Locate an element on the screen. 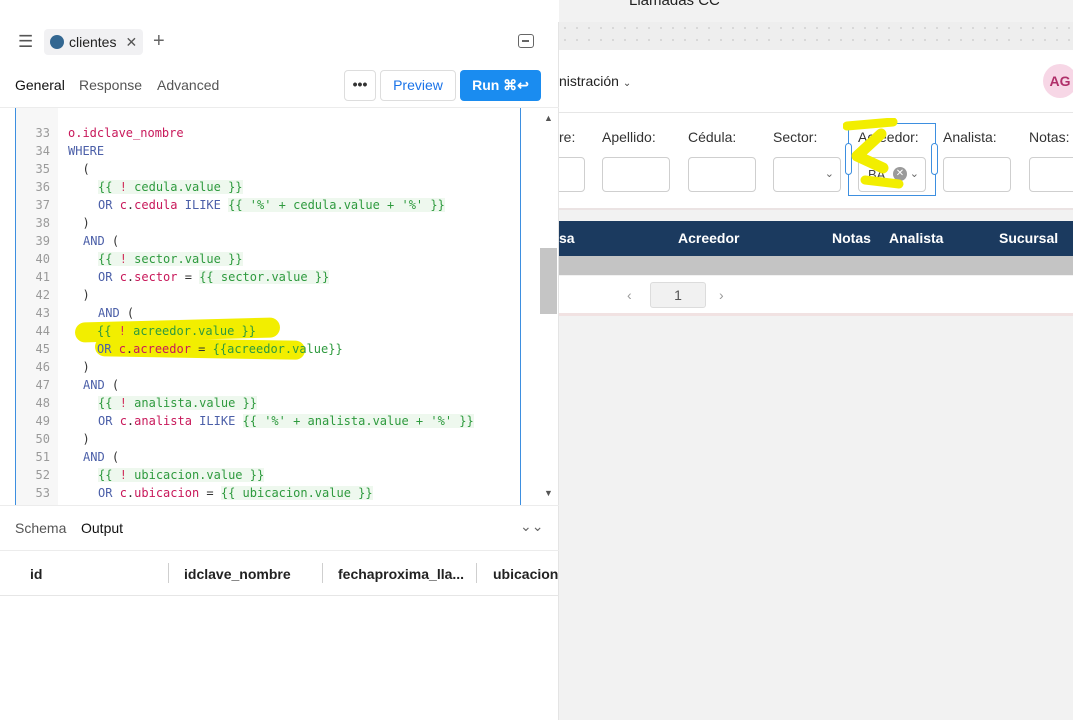 The image size is (1073, 720). filter-sector: Sector: ⌄ is located at coordinates (807, 160).